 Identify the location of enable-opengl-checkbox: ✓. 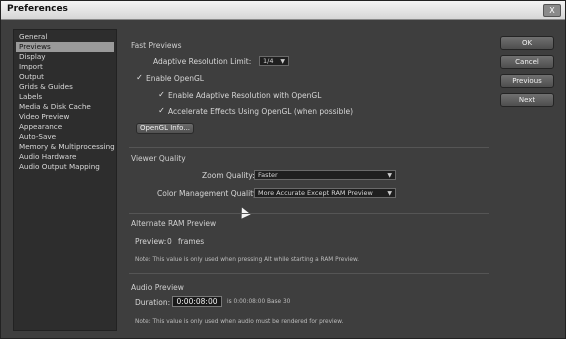
(139, 77).